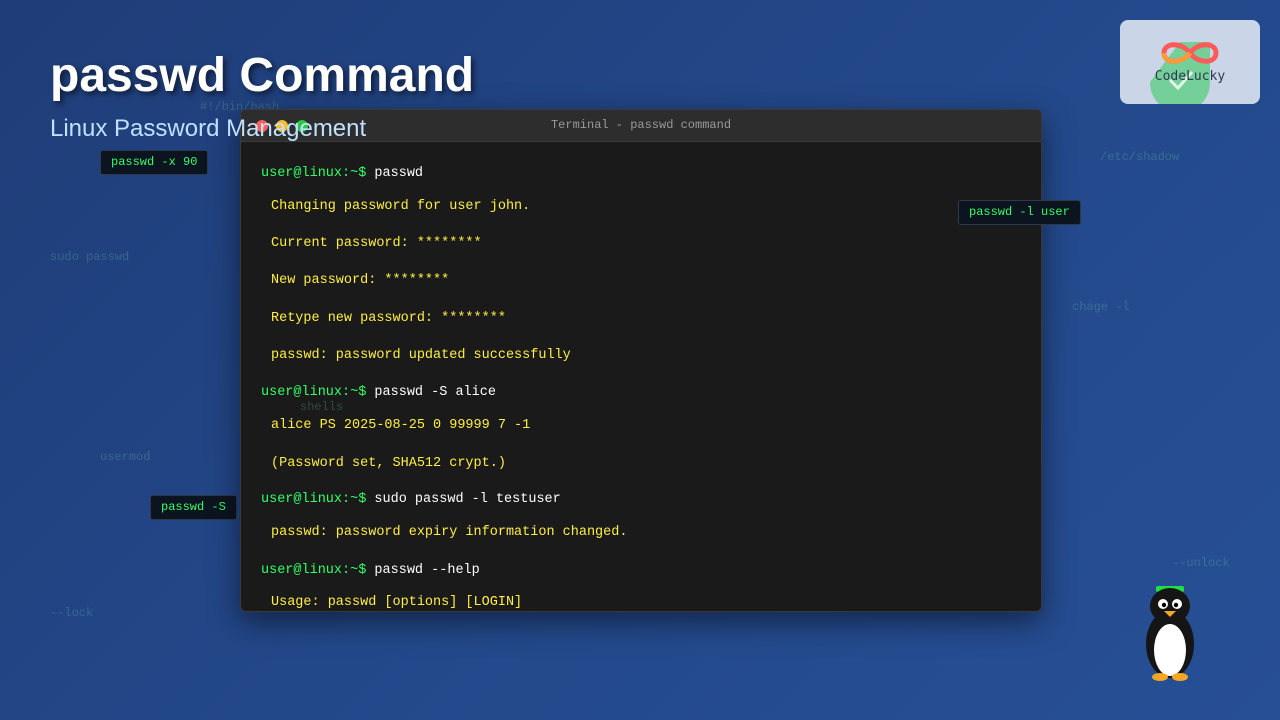 This screenshot has width=1280, height=720. Describe the element at coordinates (463, 499) in the screenshot. I see `terminal-command: sudo passwd -l testuser` at that location.